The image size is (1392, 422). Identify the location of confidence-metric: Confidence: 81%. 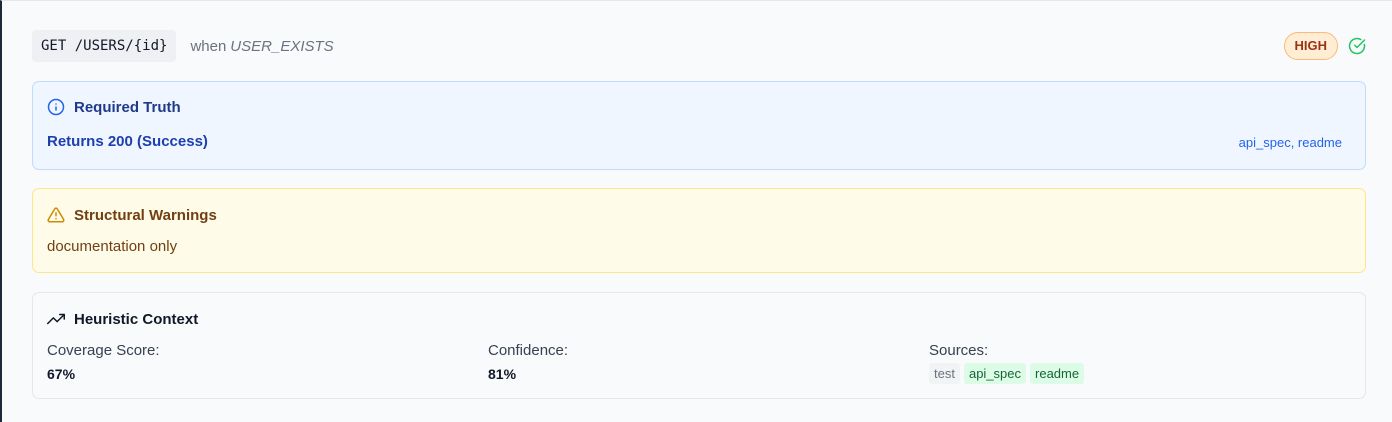
(528, 362).